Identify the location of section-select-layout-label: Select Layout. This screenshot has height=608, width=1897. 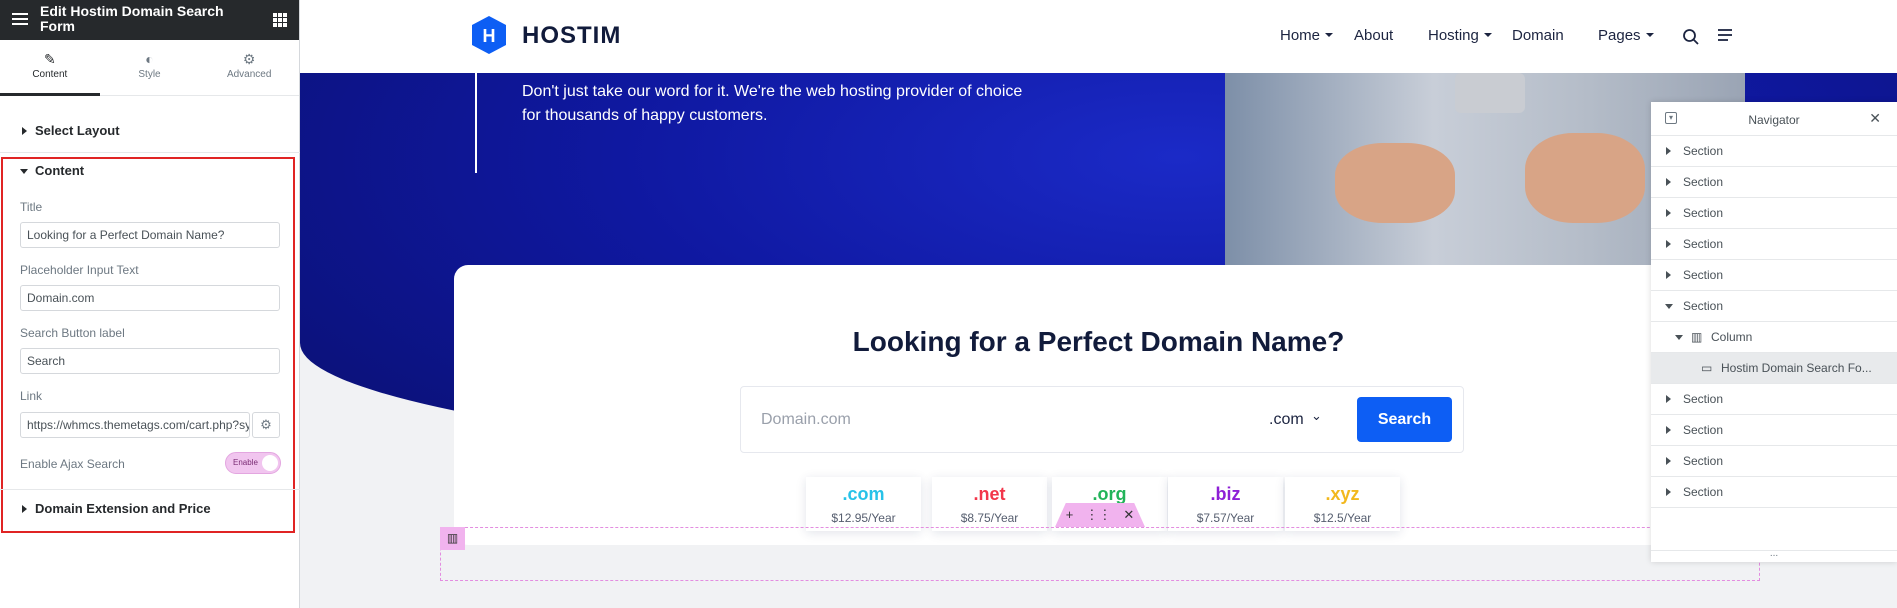
(77, 130).